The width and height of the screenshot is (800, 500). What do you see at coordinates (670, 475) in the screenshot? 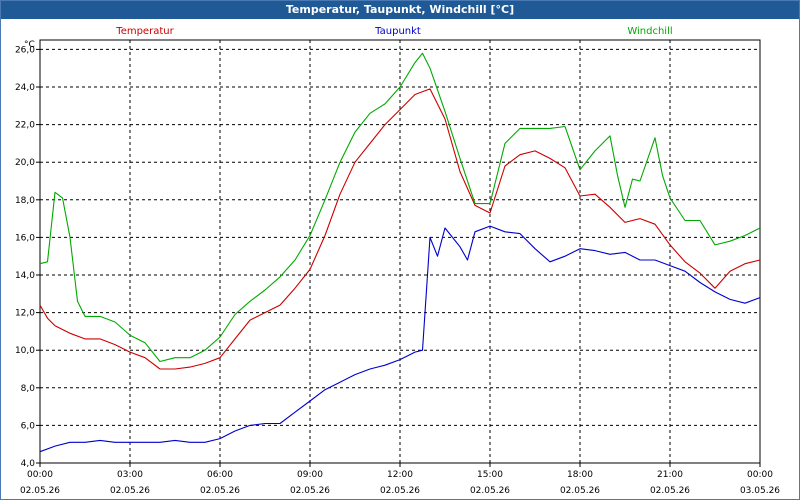
I see `x-tick-time-label: 21:00` at bounding box center [670, 475].